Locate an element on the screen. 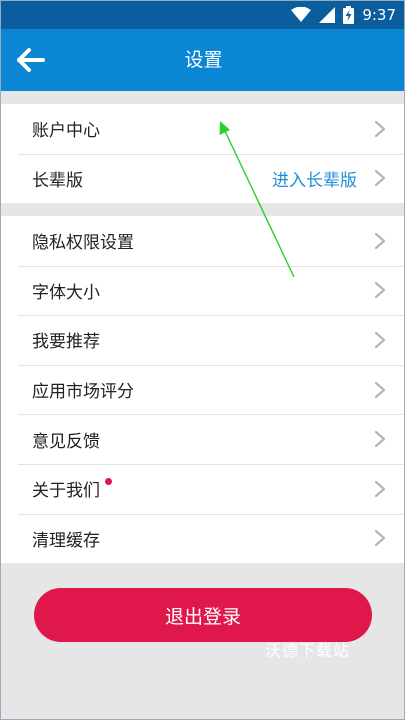 This screenshot has height=720, width=405. status-time: 9:37 is located at coordinates (379, 15).